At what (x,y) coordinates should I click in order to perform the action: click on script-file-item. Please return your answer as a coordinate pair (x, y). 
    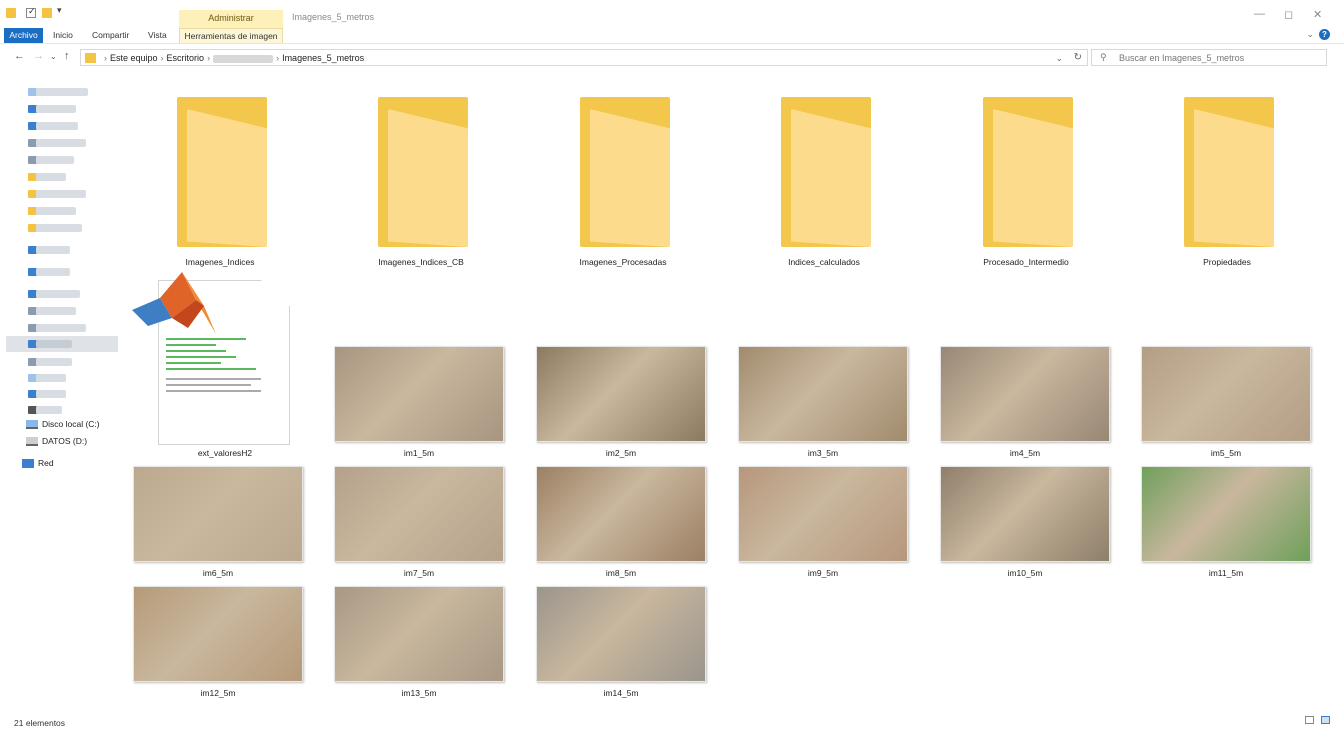
    Looking at the image, I should click on (211, 358).